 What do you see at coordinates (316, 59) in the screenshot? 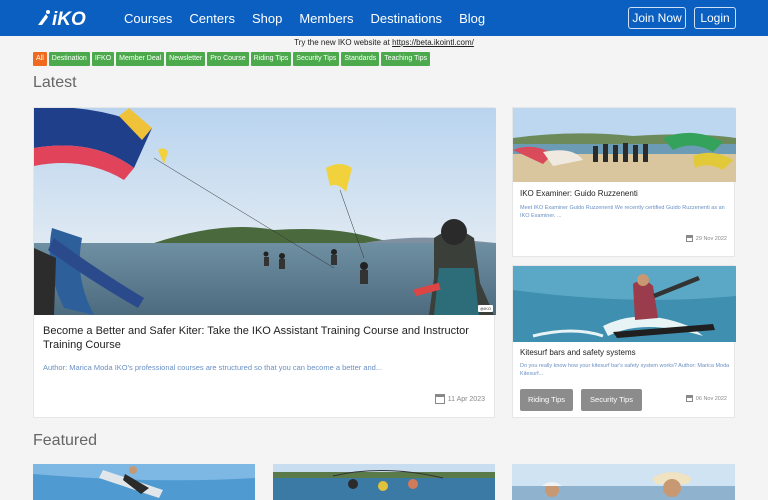
I see `tag-security-tips: Security Tips` at bounding box center [316, 59].